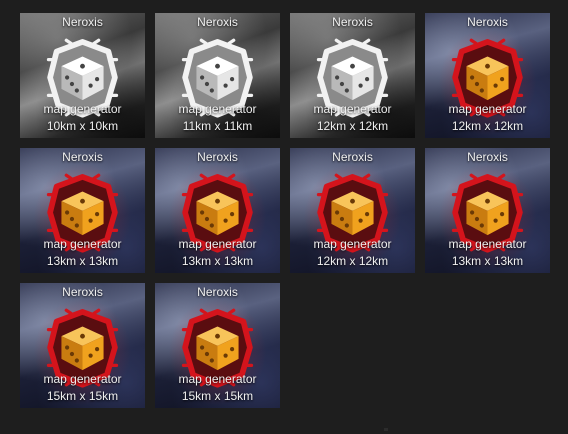  I want to click on map-tile-size: 11km x 11km, so click(217, 126).